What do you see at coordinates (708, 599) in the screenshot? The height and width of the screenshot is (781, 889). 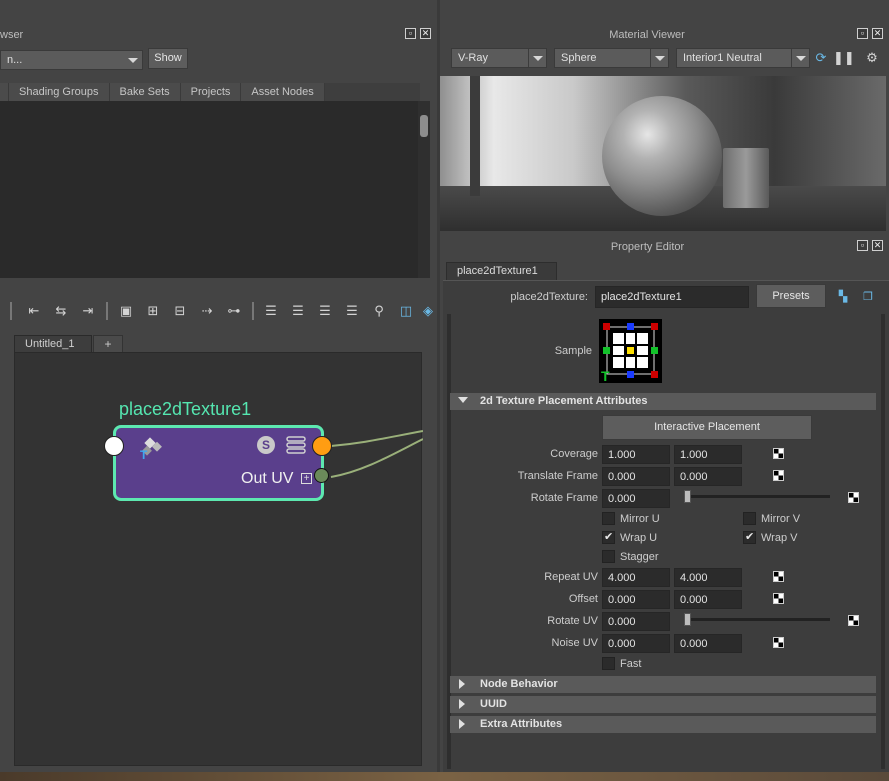 I see `offset-v-field: 0.000` at bounding box center [708, 599].